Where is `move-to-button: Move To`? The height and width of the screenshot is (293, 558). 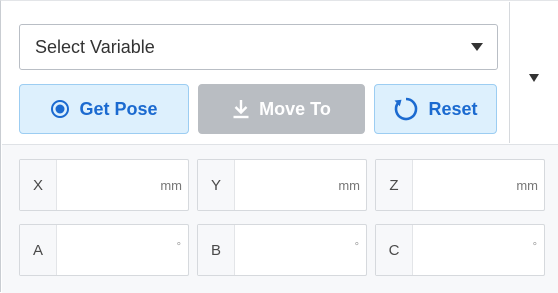
move-to-button: Move To is located at coordinates (281, 109).